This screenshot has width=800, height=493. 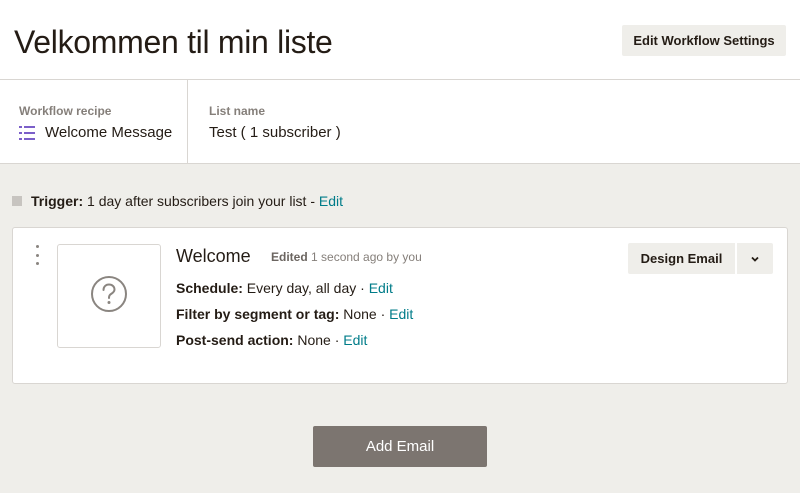 I want to click on design-email-button: Design Email, so click(x=681, y=258).